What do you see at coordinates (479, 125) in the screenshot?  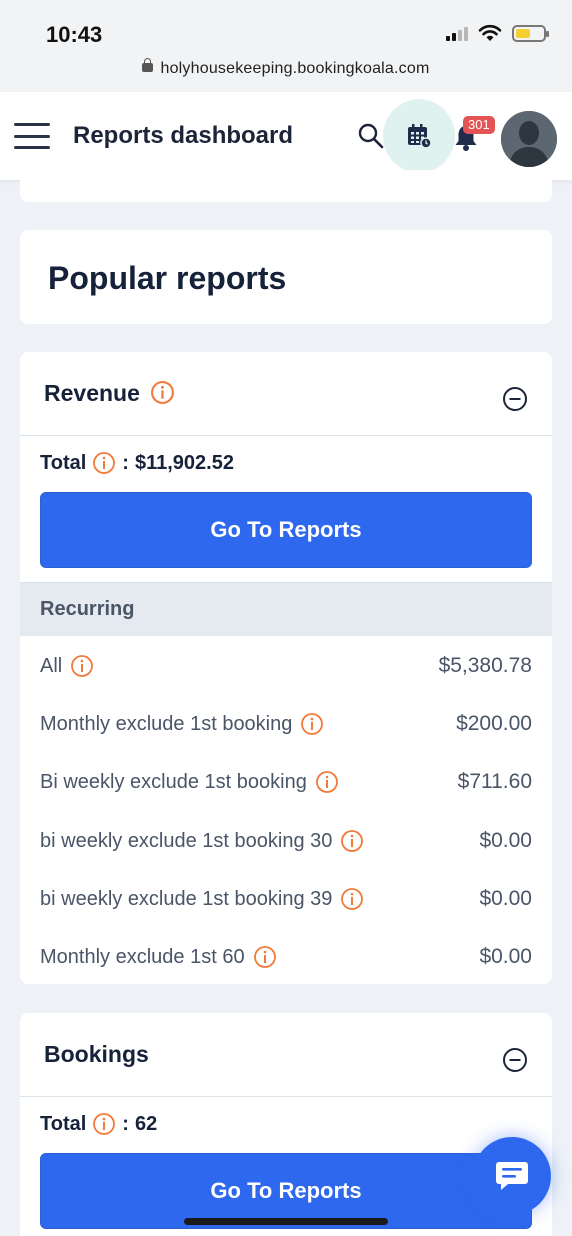 I see `notification-badge: 301` at bounding box center [479, 125].